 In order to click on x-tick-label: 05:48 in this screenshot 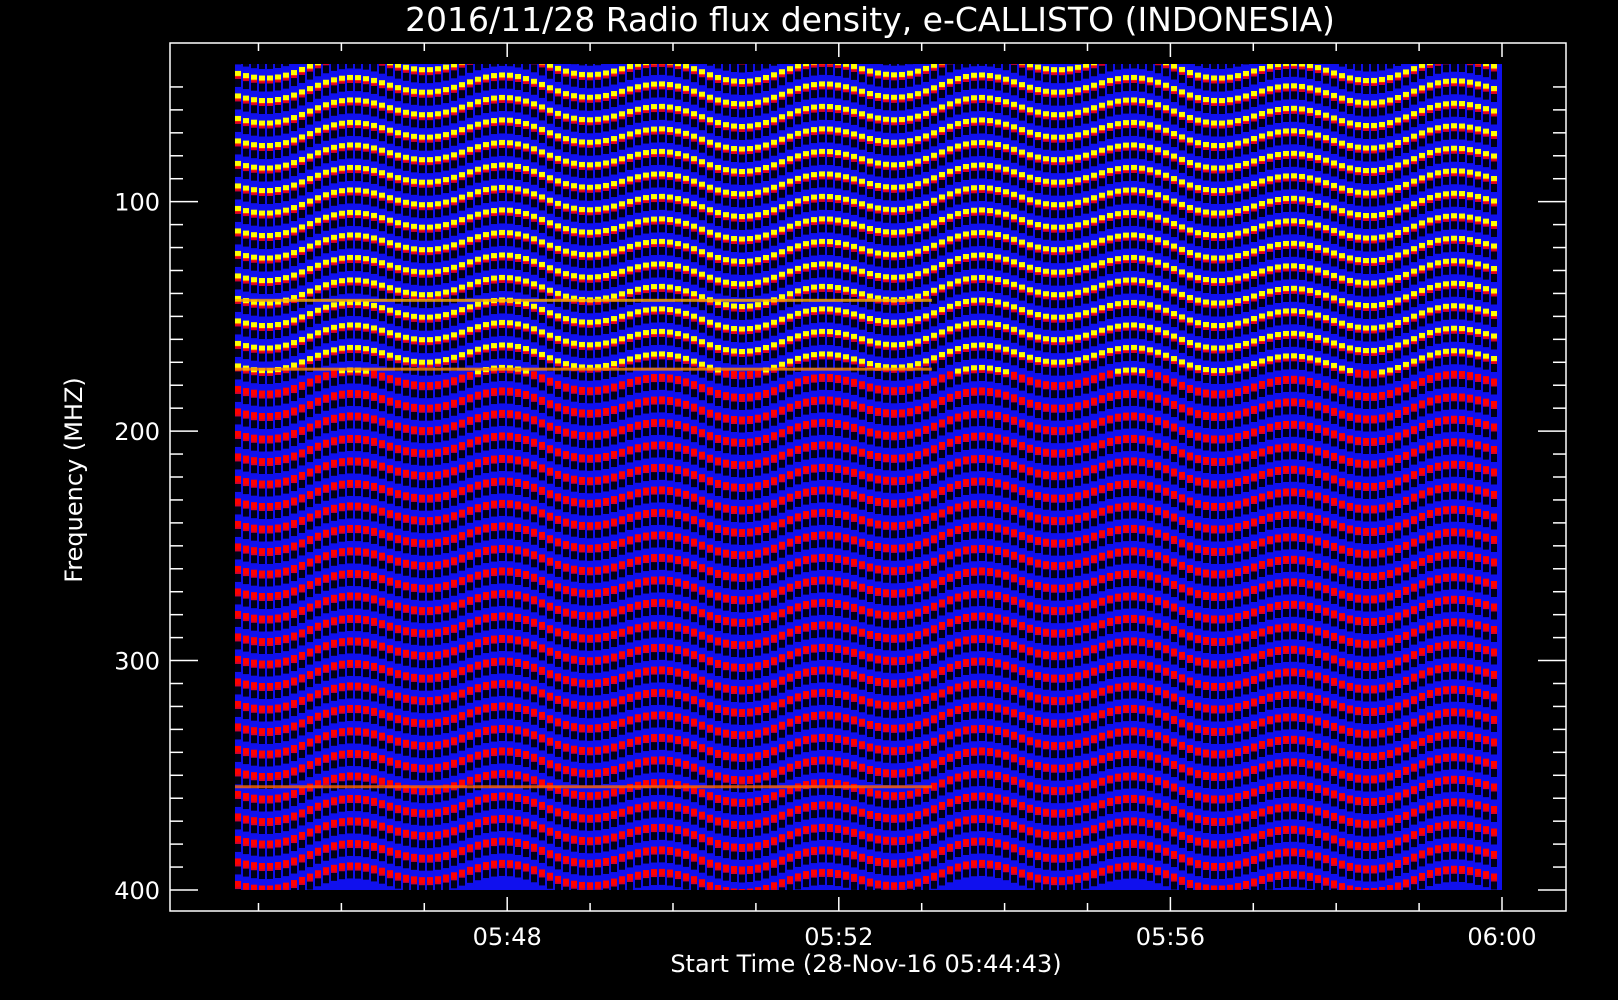, I will do `click(507, 937)`.